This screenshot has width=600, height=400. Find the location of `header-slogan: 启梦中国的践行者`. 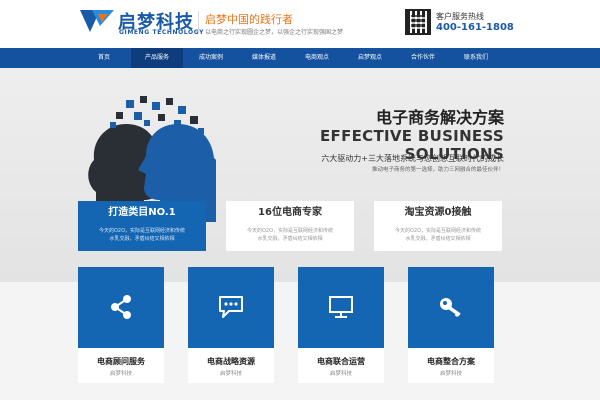

header-slogan: 启梦中国的践行者 is located at coordinates (249, 19).